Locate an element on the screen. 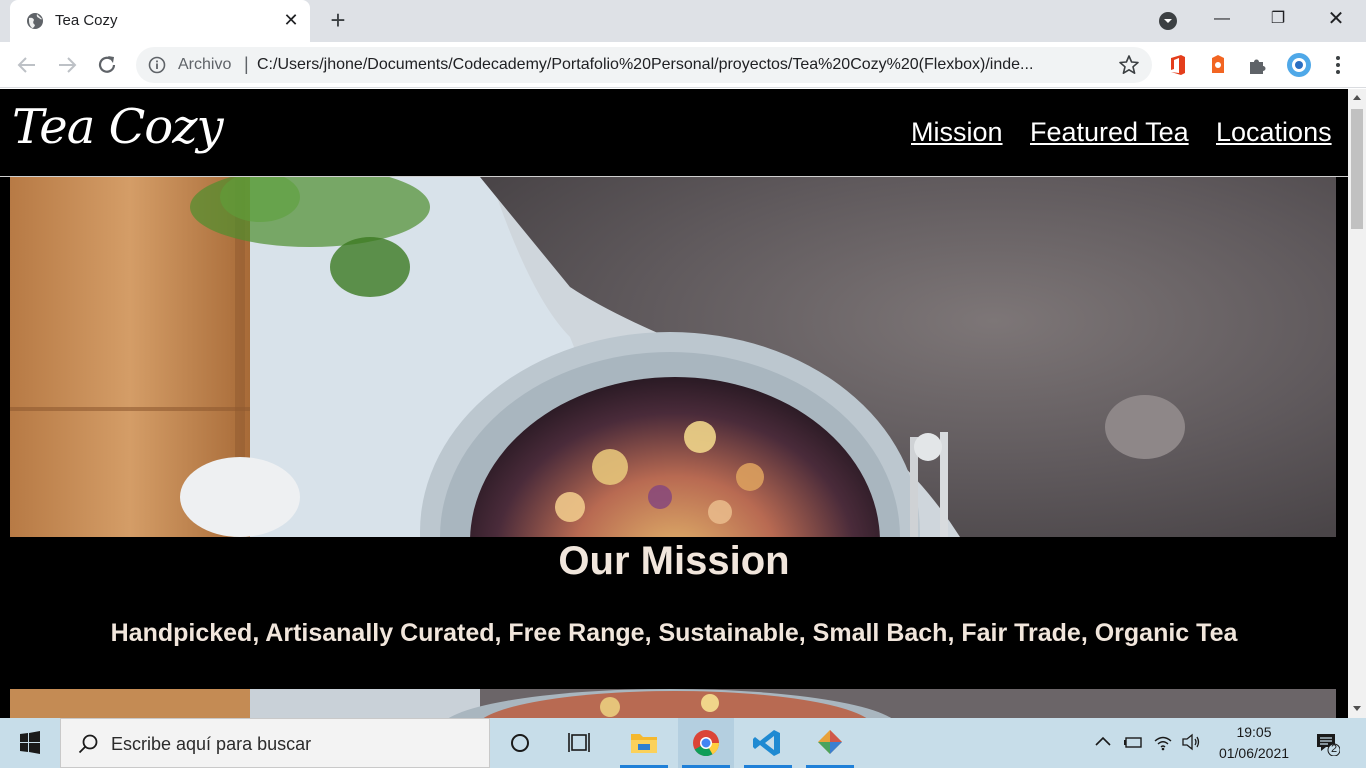 Image resolution: width=1366 pixels, height=768 pixels. new-tab-button: + is located at coordinates (338, 20).